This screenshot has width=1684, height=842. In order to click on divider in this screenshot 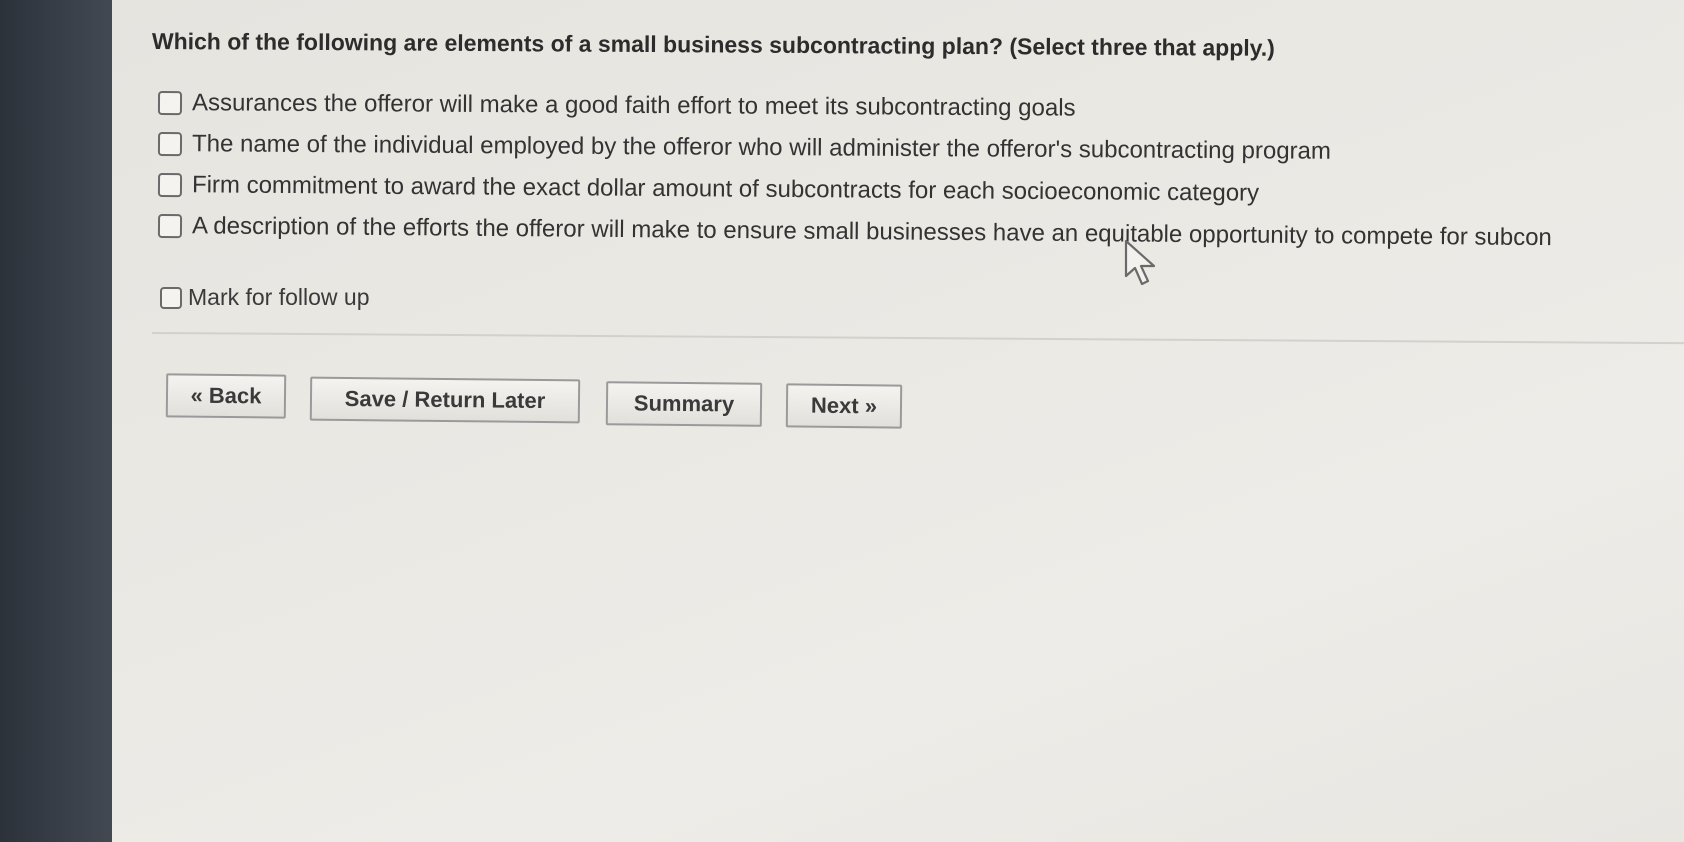, I will do `click(917, 338)`.